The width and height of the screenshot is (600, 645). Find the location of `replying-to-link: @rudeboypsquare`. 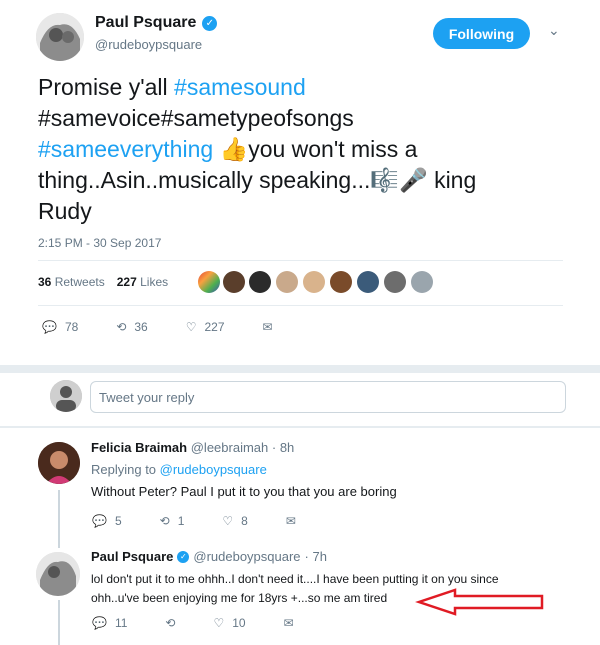

replying-to-link: @rudeboypsquare is located at coordinates (213, 469).